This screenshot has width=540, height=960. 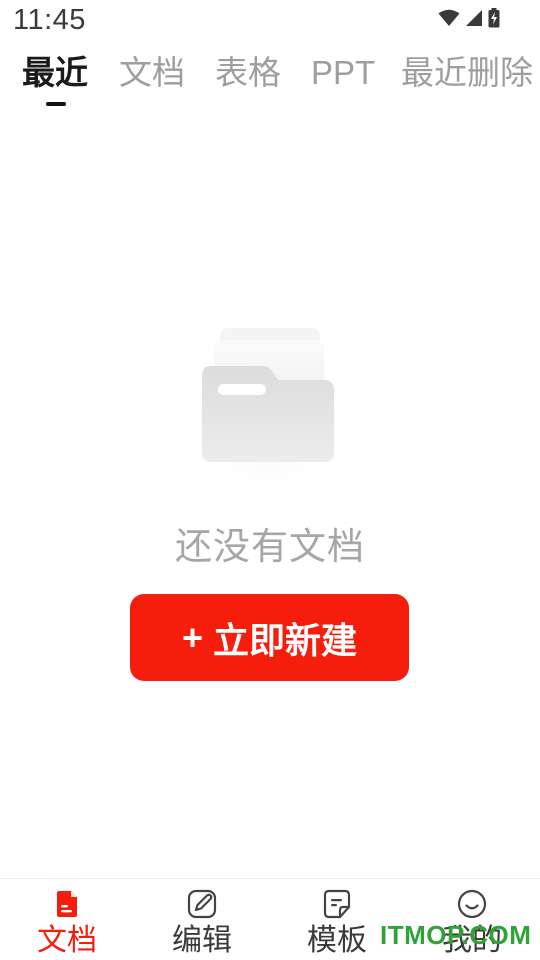 What do you see at coordinates (474, 18) in the screenshot?
I see `signal-icon` at bounding box center [474, 18].